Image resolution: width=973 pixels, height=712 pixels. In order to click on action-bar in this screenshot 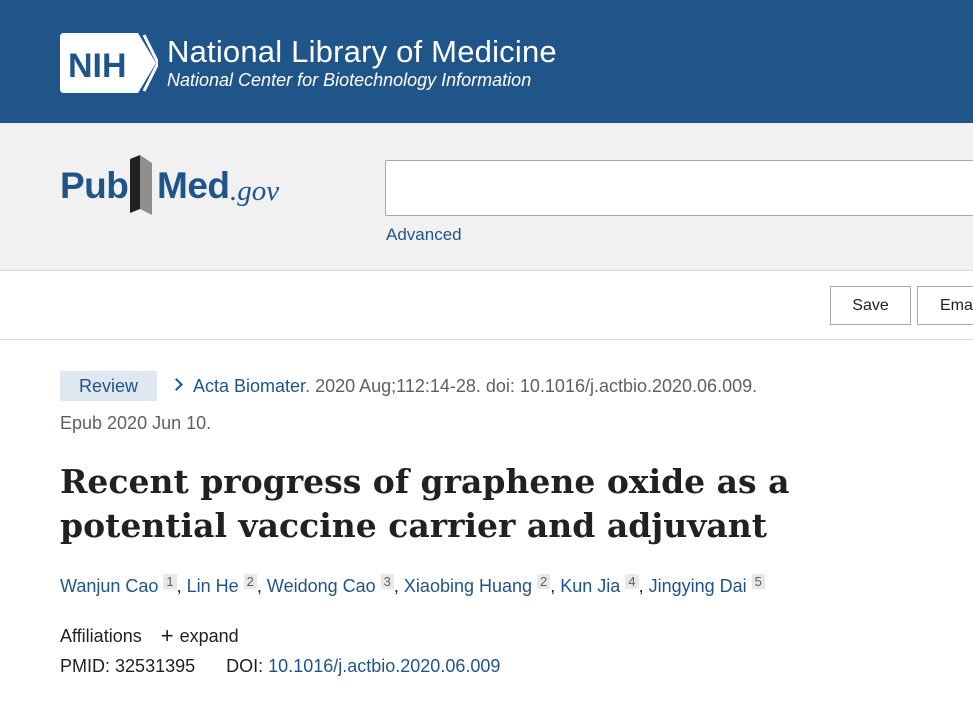, I will do `click(486, 305)`.